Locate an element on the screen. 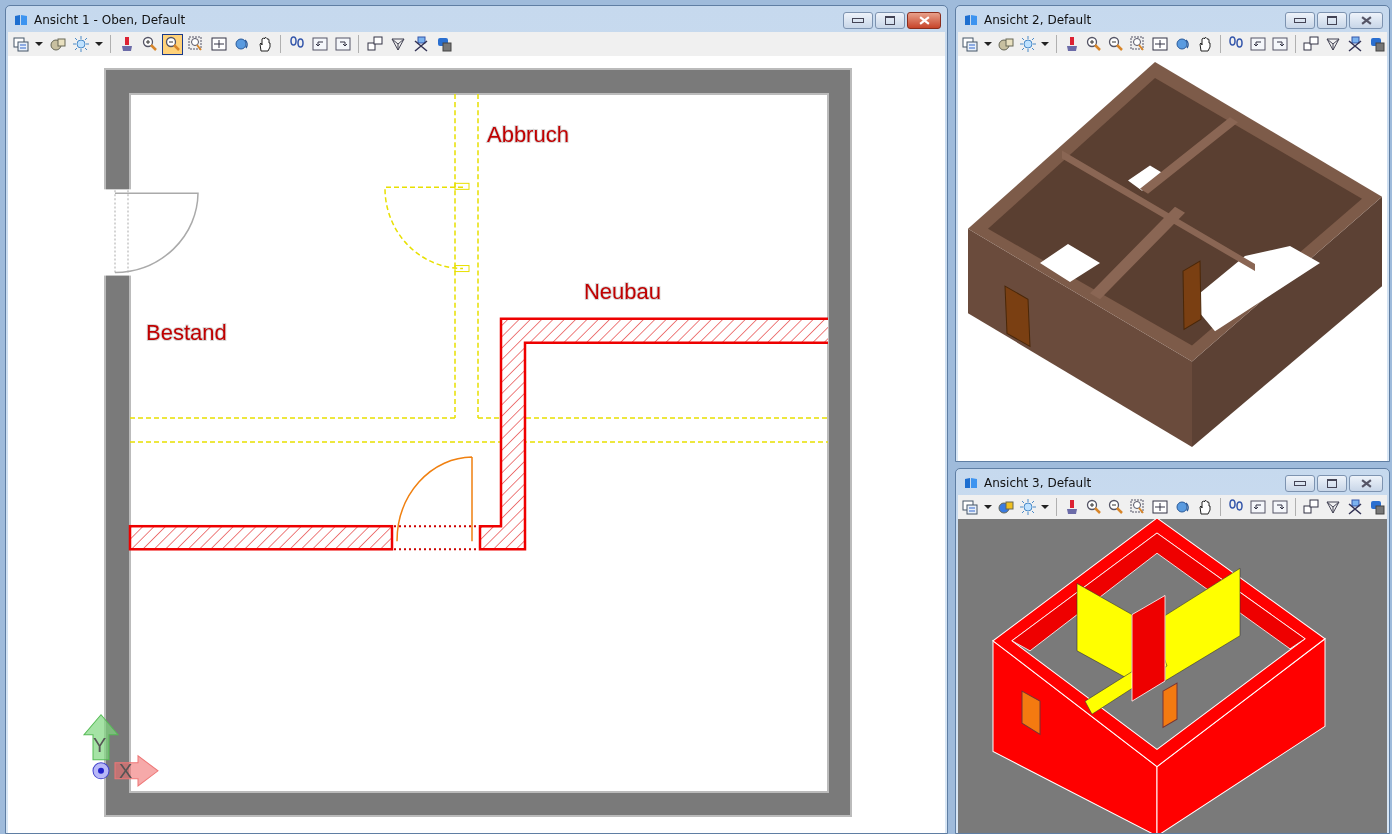  x-axis-arrow is located at coordinates (136, 771).